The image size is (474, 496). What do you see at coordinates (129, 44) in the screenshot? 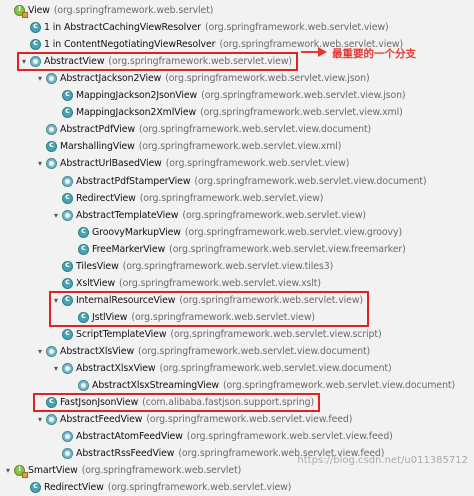
I see `node-name: 1 in ContentNegotiatingViewResolver` at bounding box center [129, 44].